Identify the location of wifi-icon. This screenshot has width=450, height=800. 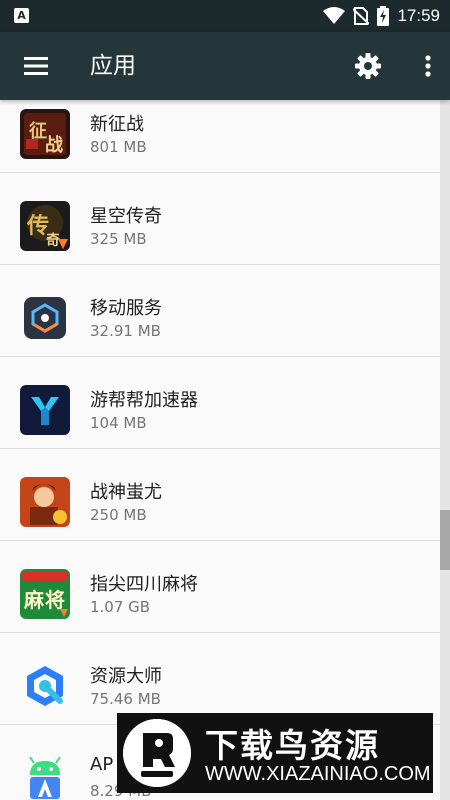
(334, 15).